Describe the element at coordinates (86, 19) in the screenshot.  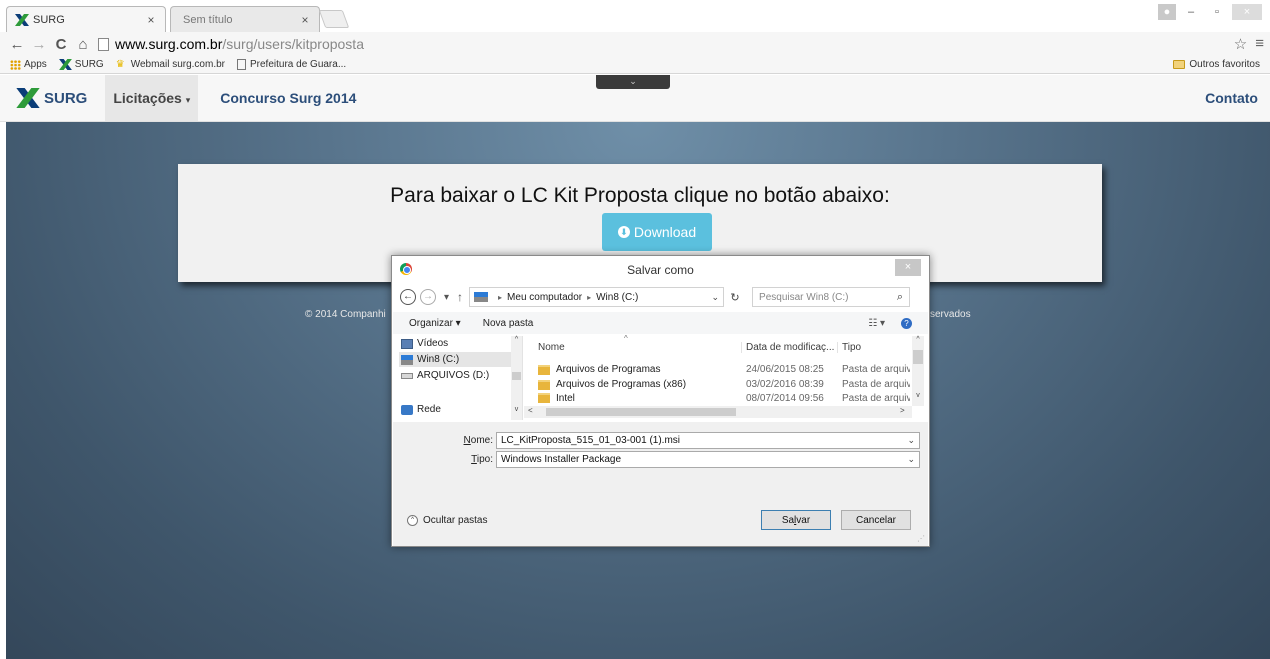
I see `tab-surg: SURG ×` at that location.